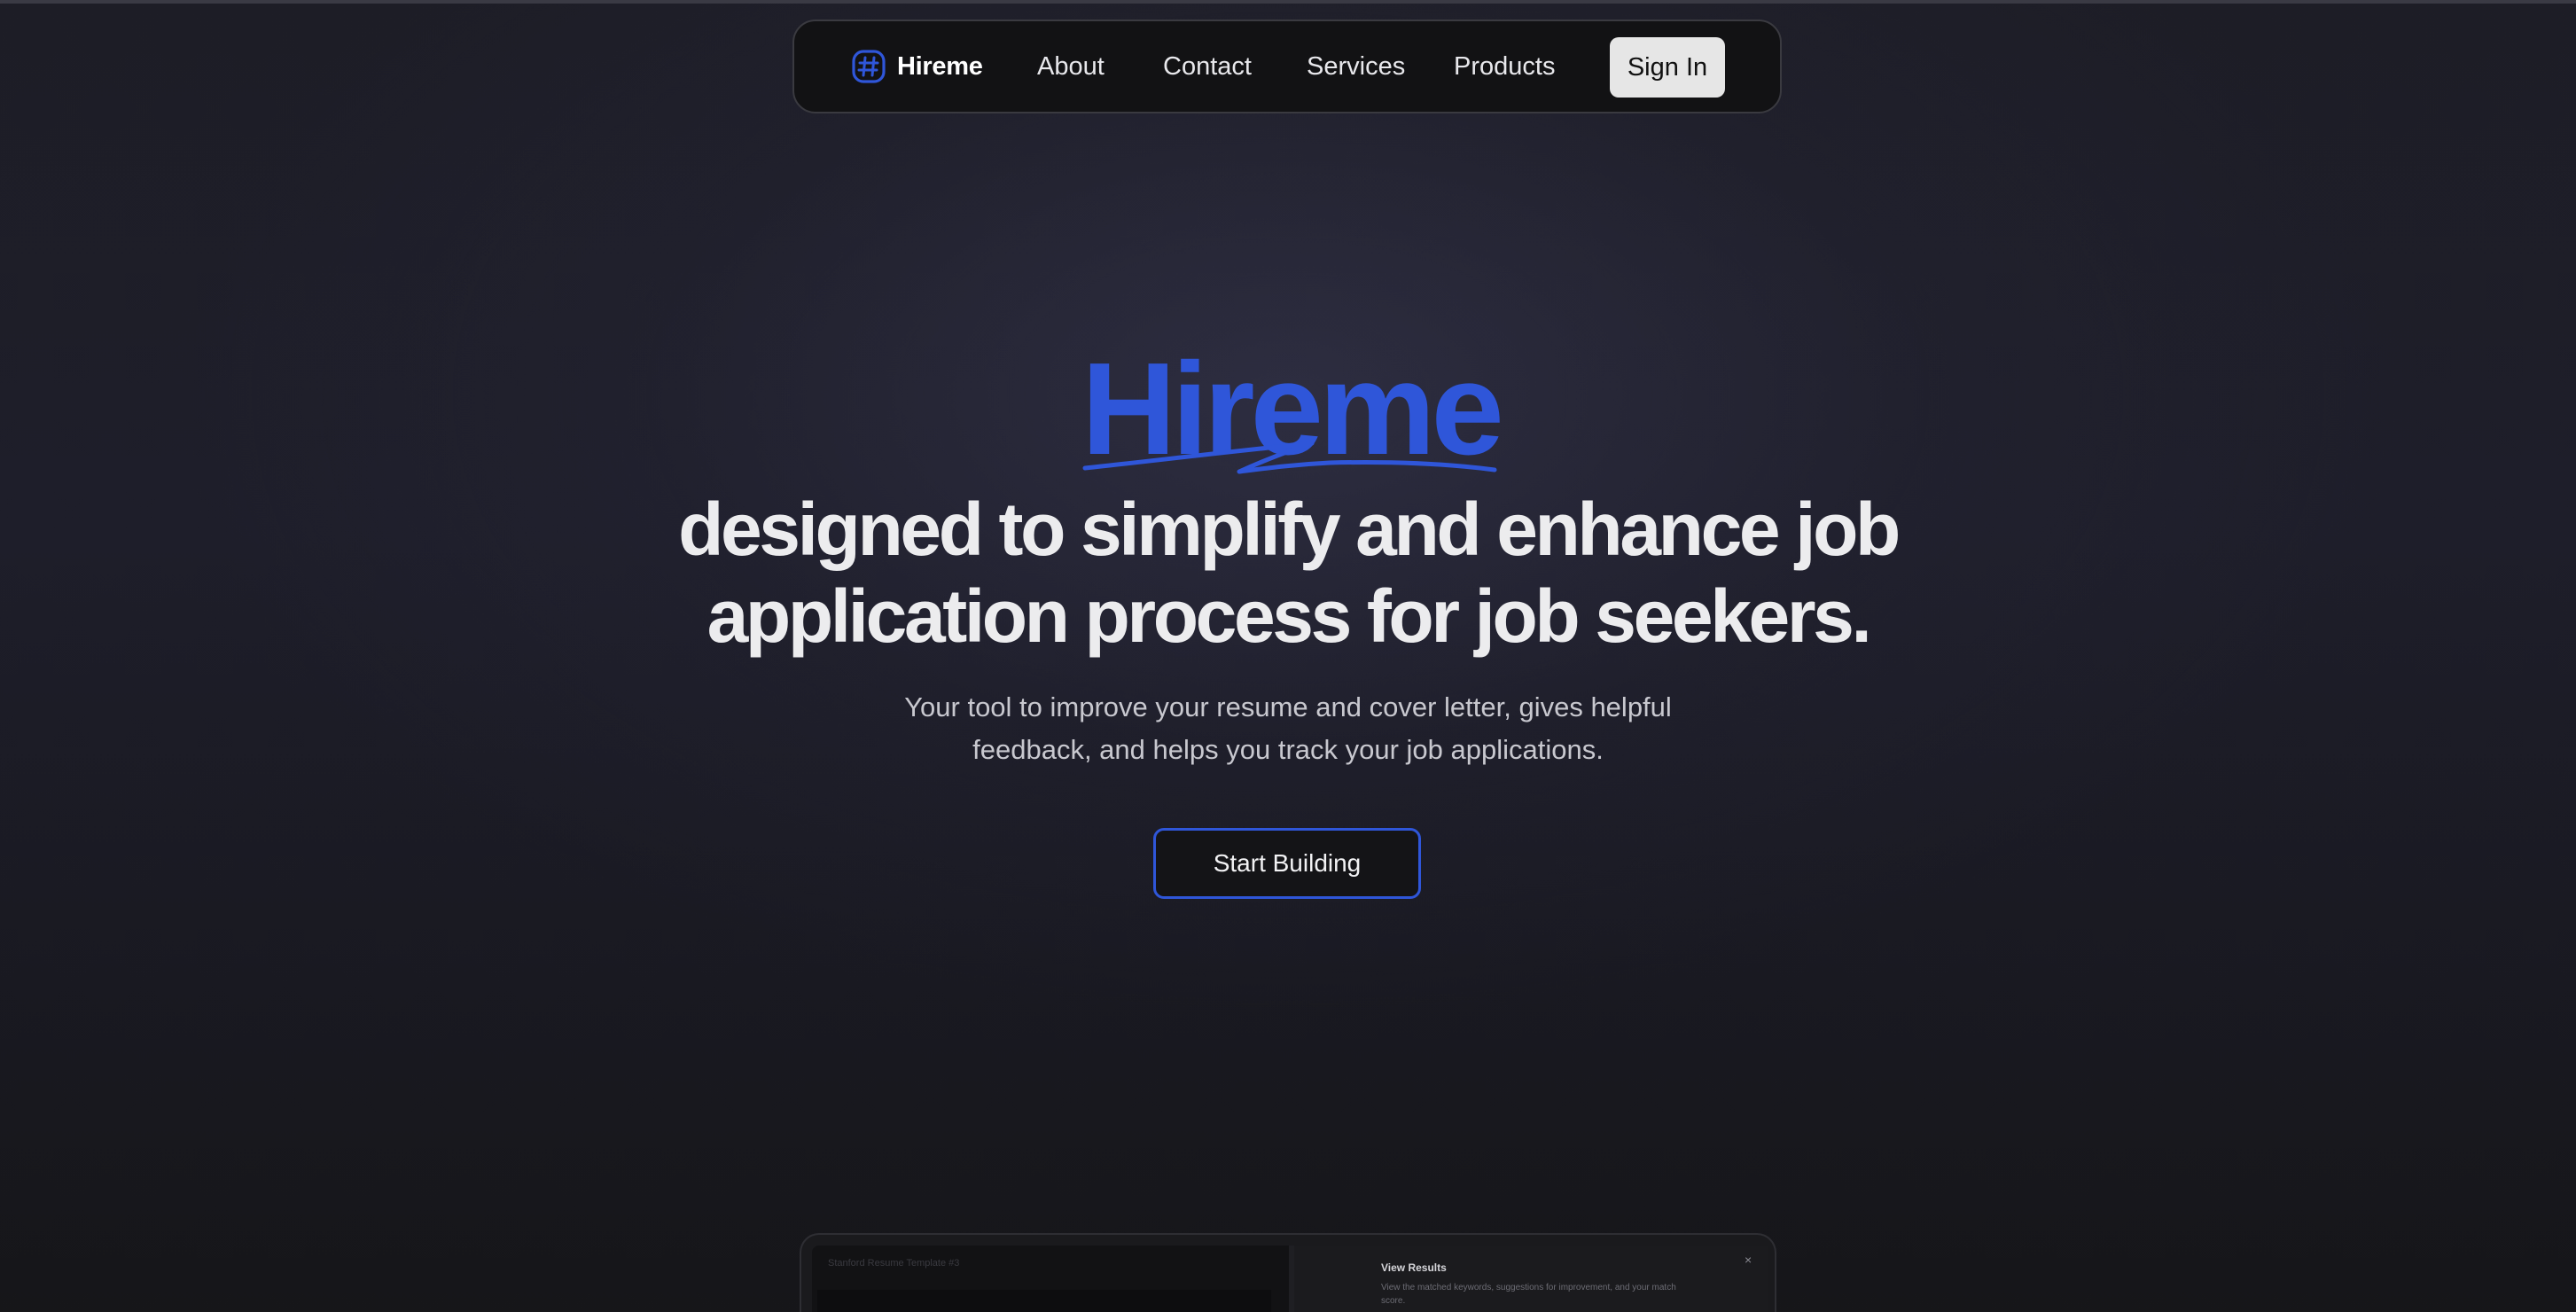 Image resolution: width=2576 pixels, height=1312 pixels. Describe the element at coordinates (1289, 457) in the screenshot. I see `underline-scribble` at that location.